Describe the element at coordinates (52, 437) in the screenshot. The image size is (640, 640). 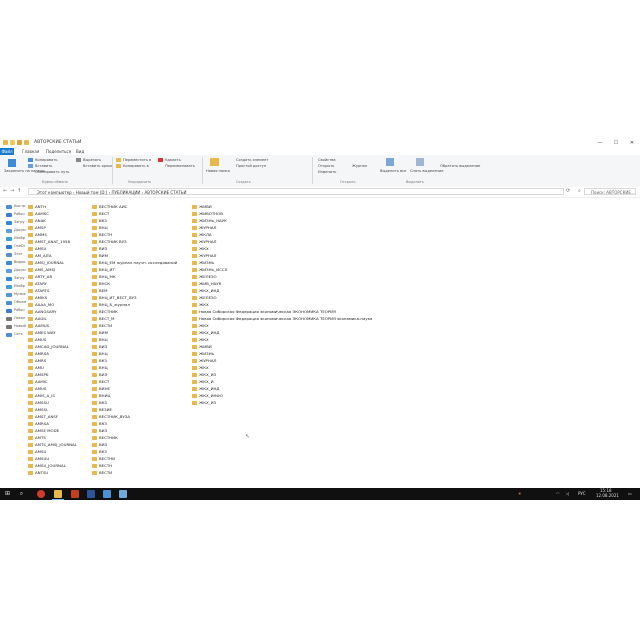
I see `folder-item: AMTS` at that location.